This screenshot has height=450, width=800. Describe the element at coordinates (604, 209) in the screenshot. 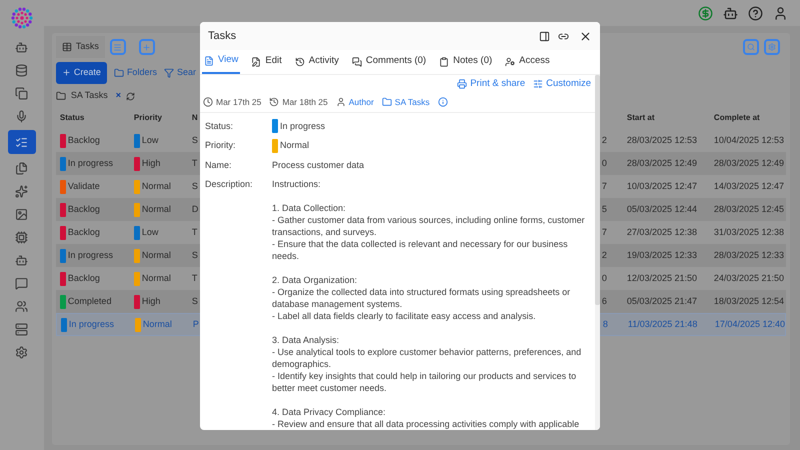

I see `table-cell-text: 5` at that location.